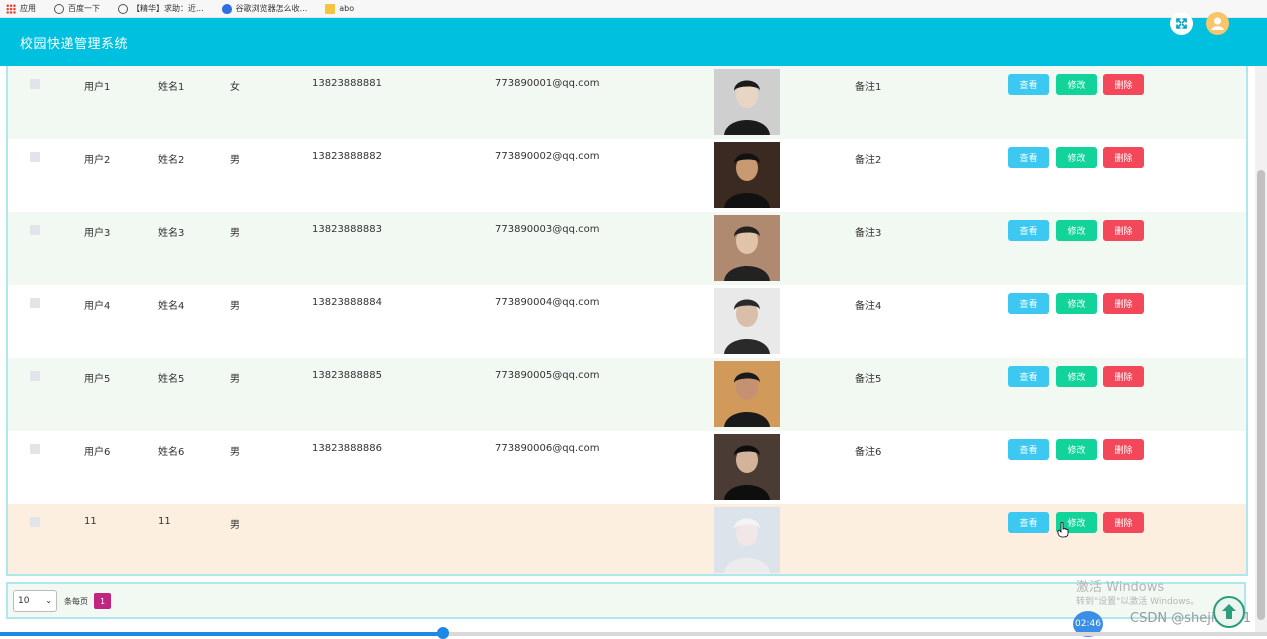 Image resolution: width=1267 pixels, height=639 pixels. What do you see at coordinates (21, 8) in the screenshot?
I see `bookmark-apps: 应用` at bounding box center [21, 8].